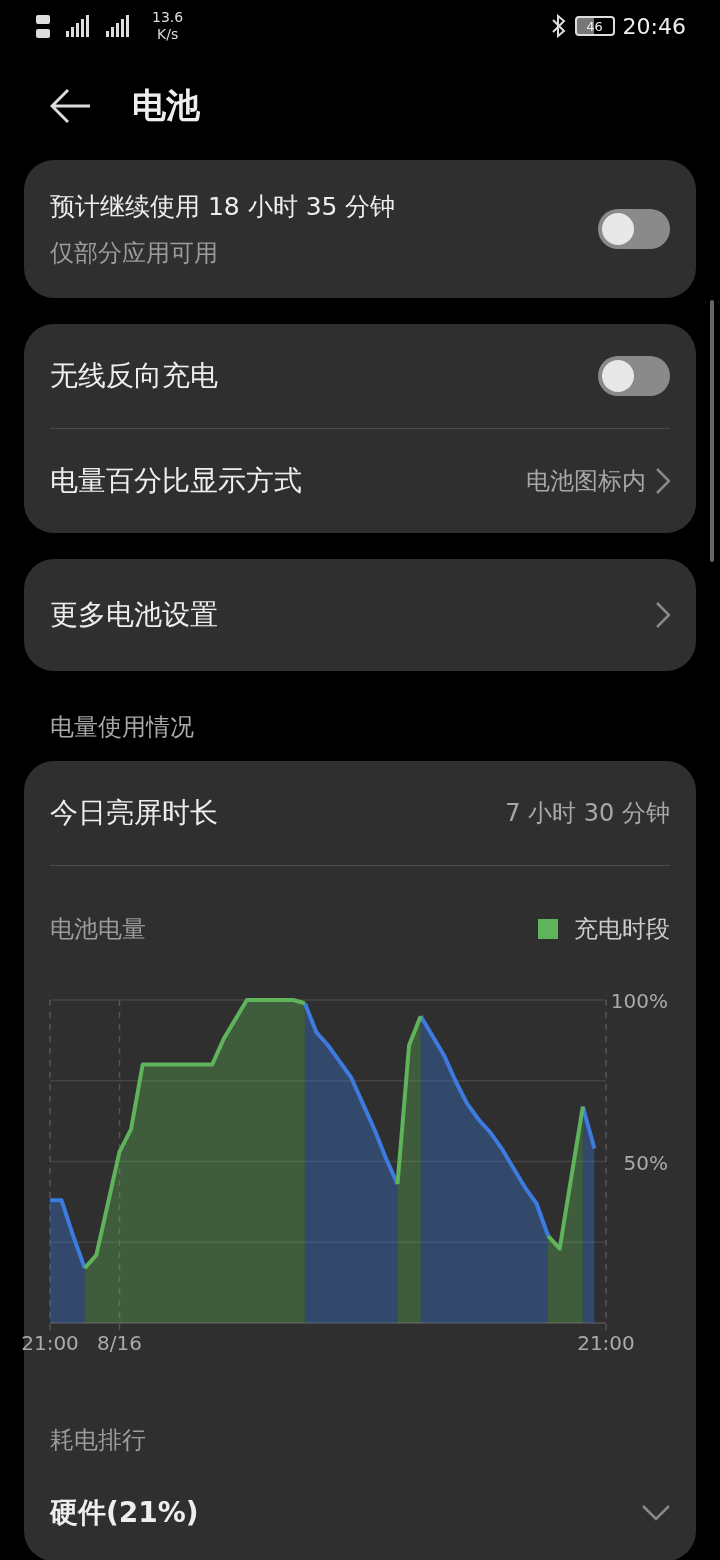  What do you see at coordinates (622, 929) in the screenshot?
I see `legend-label: 充电时段` at bounding box center [622, 929].